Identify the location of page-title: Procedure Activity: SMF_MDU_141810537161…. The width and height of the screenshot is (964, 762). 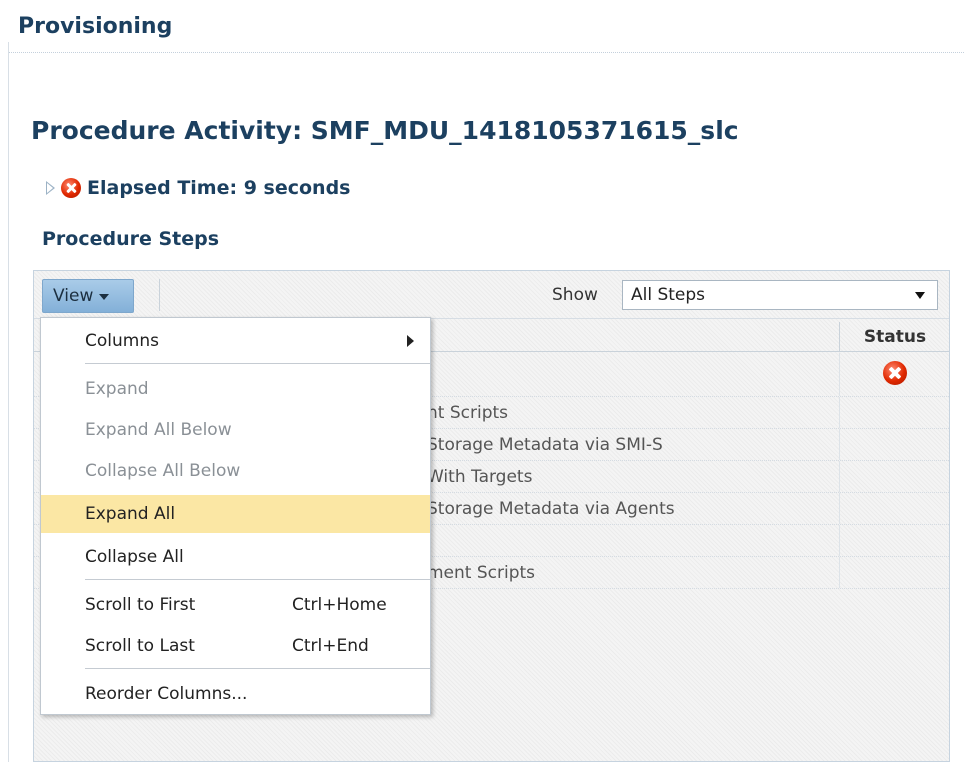
(385, 130).